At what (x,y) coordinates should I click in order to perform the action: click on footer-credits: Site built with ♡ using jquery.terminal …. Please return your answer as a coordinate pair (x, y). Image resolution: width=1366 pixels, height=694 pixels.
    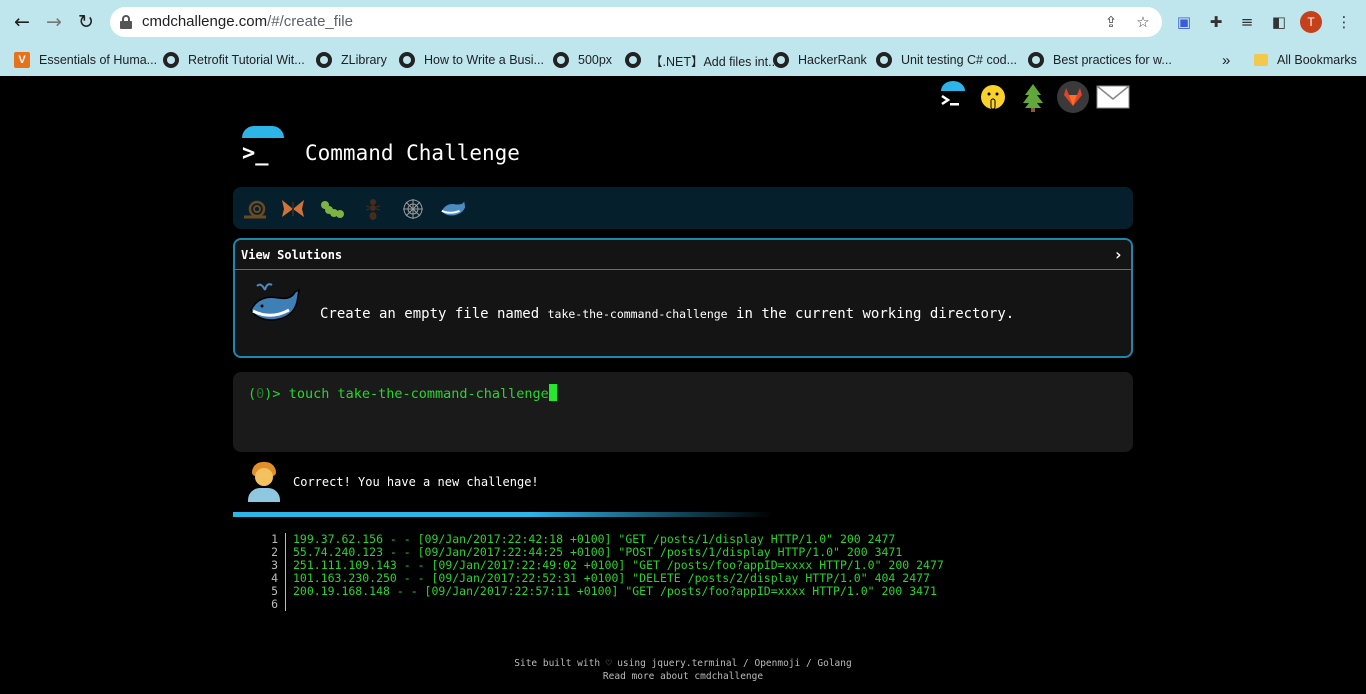
    Looking at the image, I should click on (683, 663).